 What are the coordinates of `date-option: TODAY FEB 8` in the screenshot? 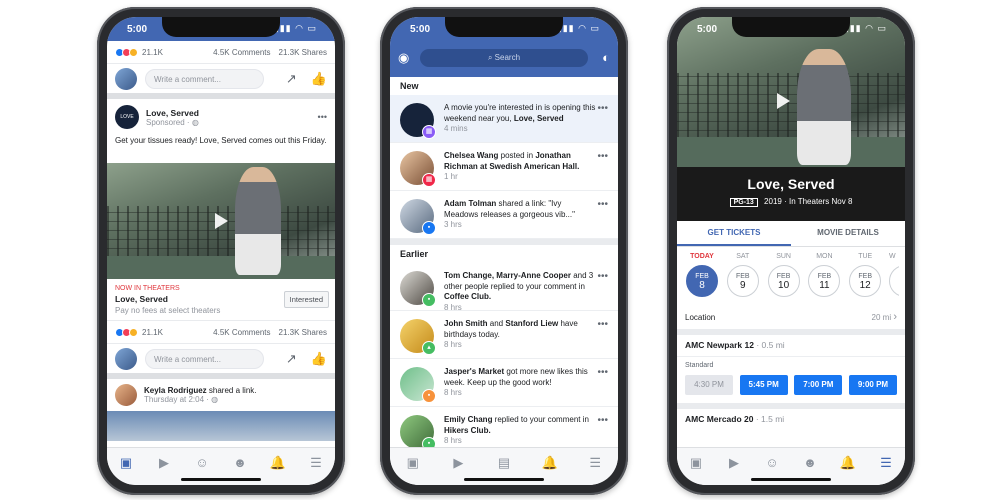 It's located at (702, 279).